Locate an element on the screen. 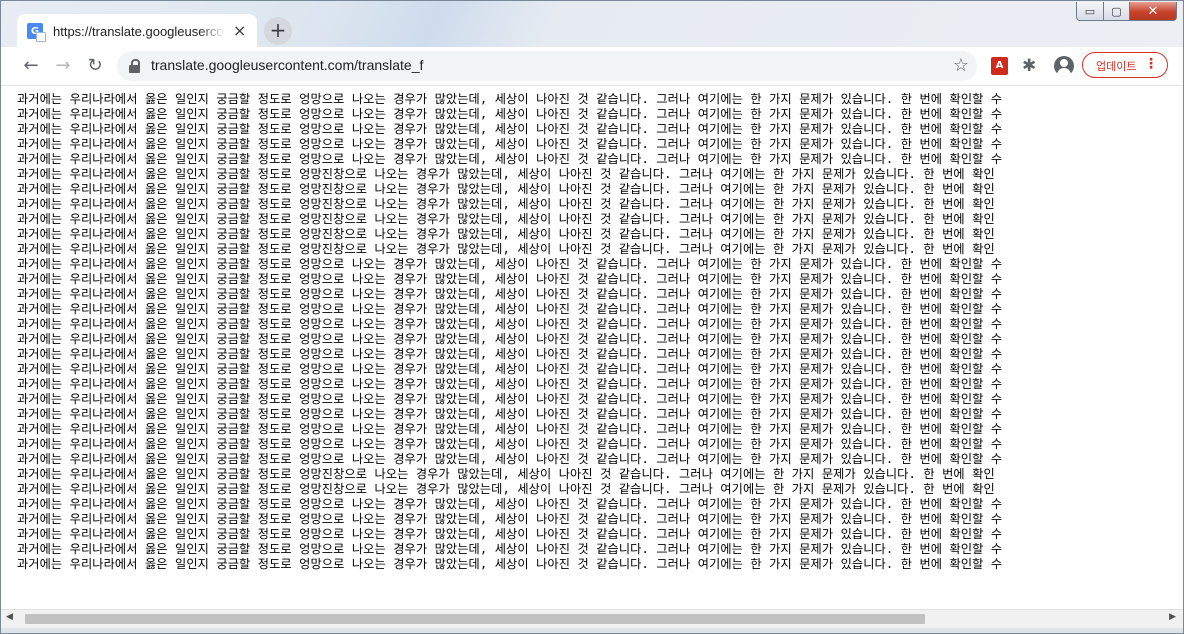 This screenshot has width=1184, height=634. reload-button: ↻ is located at coordinates (95, 66).